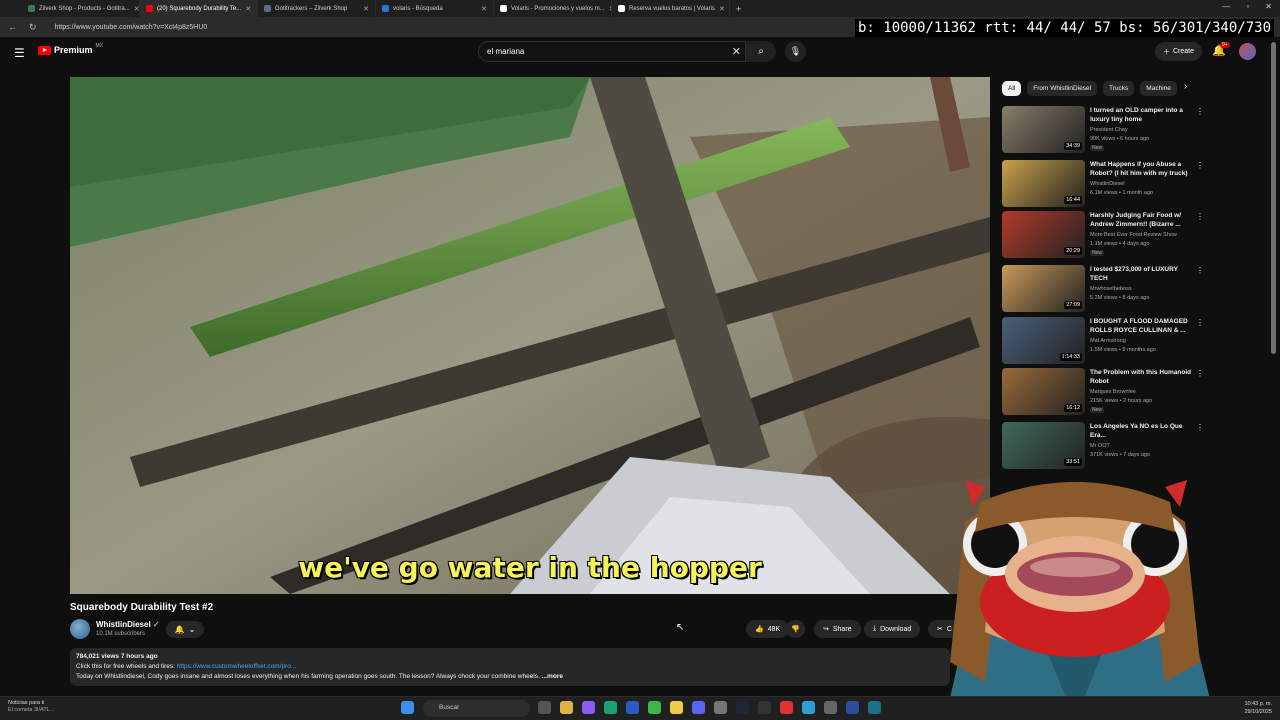 The height and width of the screenshot is (720, 1280). What do you see at coordinates (407, 707) in the screenshot?
I see `windows-start-icon` at bounding box center [407, 707].